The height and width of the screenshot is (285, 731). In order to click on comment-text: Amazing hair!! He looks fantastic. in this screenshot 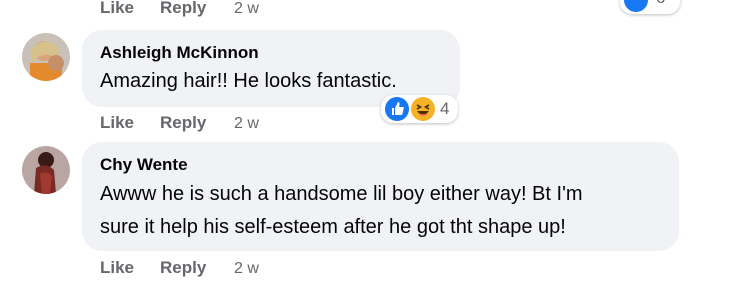, I will do `click(248, 81)`.